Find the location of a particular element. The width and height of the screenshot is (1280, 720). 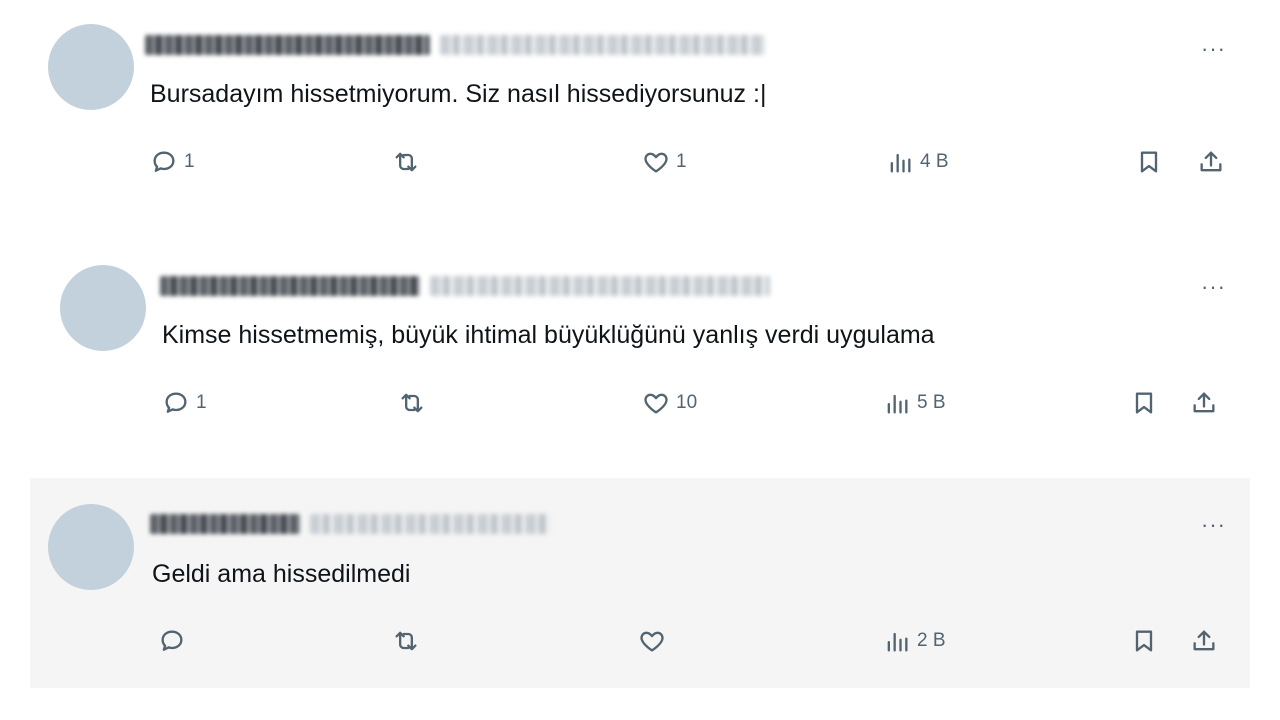

like-button: 1 is located at coordinates (664, 162).